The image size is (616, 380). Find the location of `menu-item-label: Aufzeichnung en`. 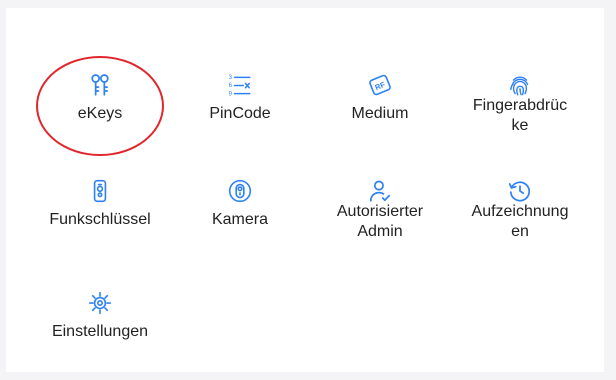

menu-item-label: Aufzeichnung en is located at coordinates (520, 221).